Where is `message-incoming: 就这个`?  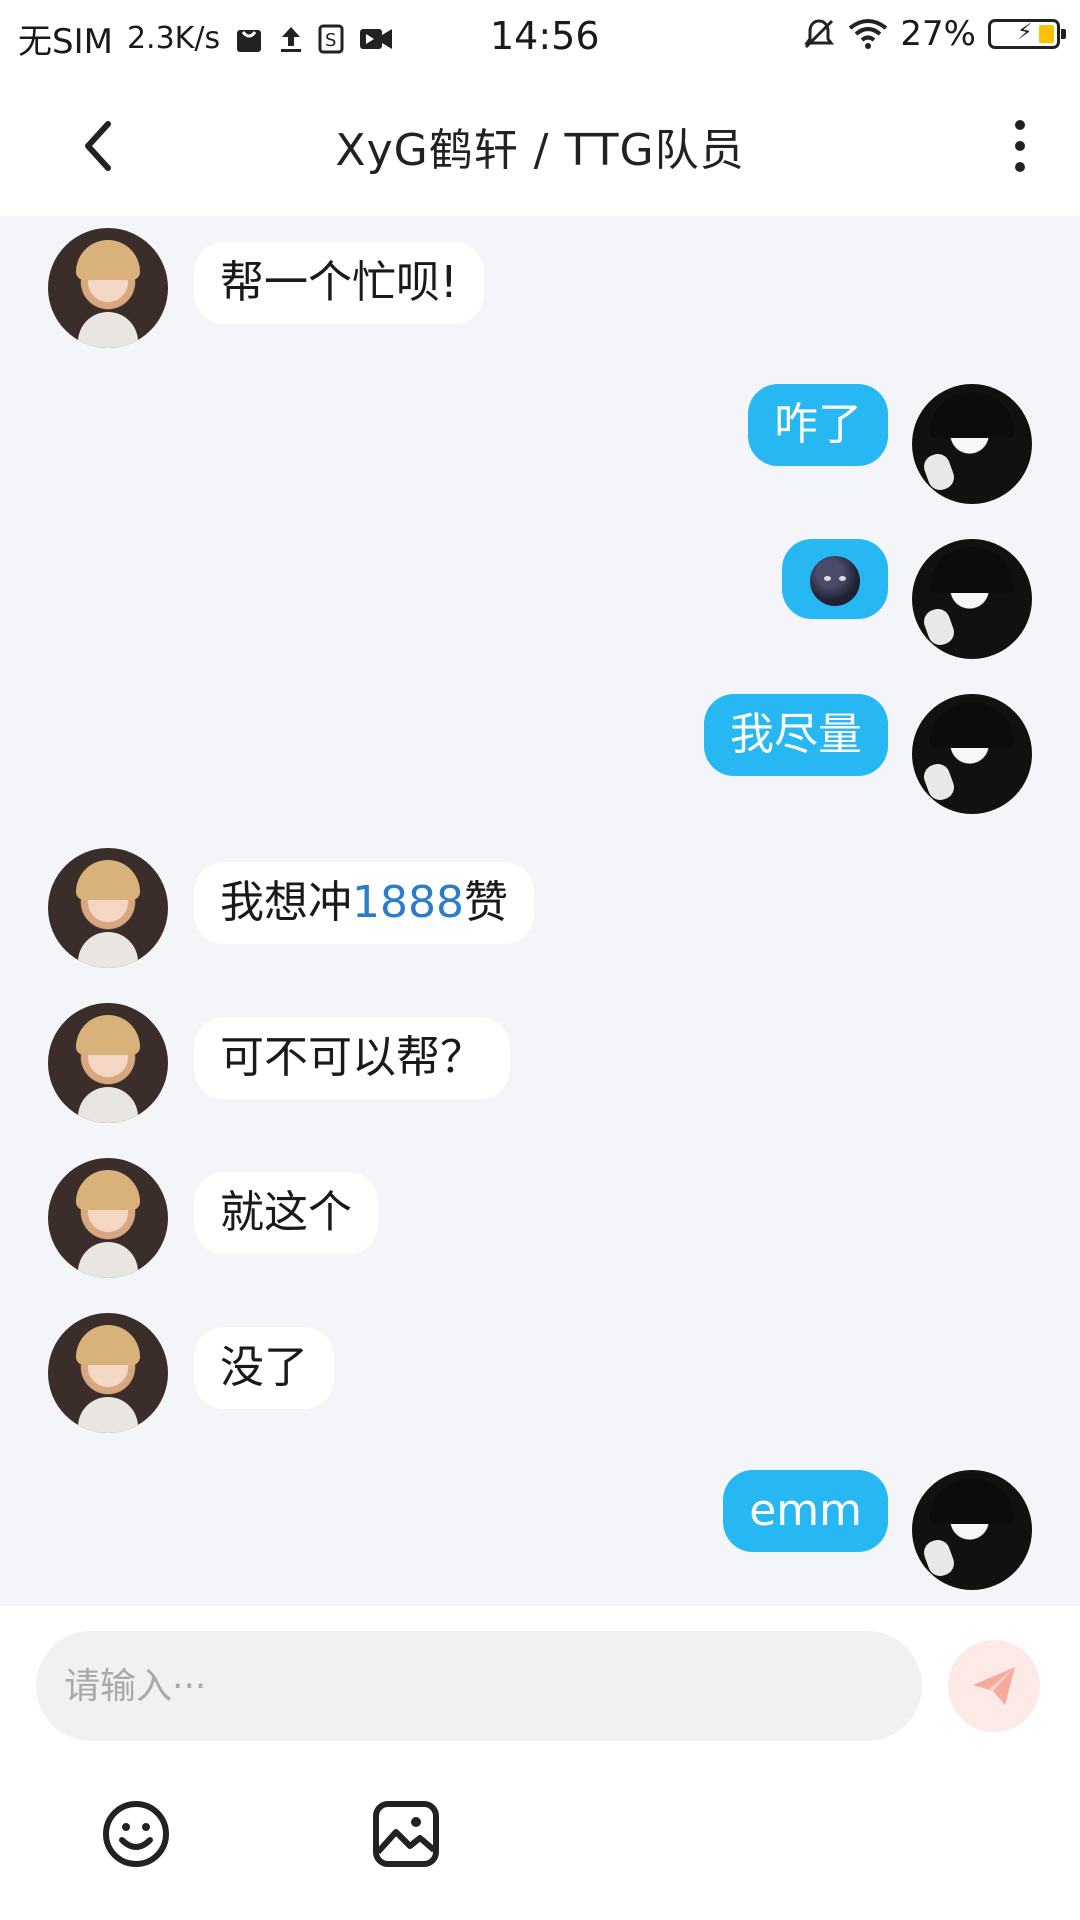
message-incoming: 就这个 is located at coordinates (213, 1218).